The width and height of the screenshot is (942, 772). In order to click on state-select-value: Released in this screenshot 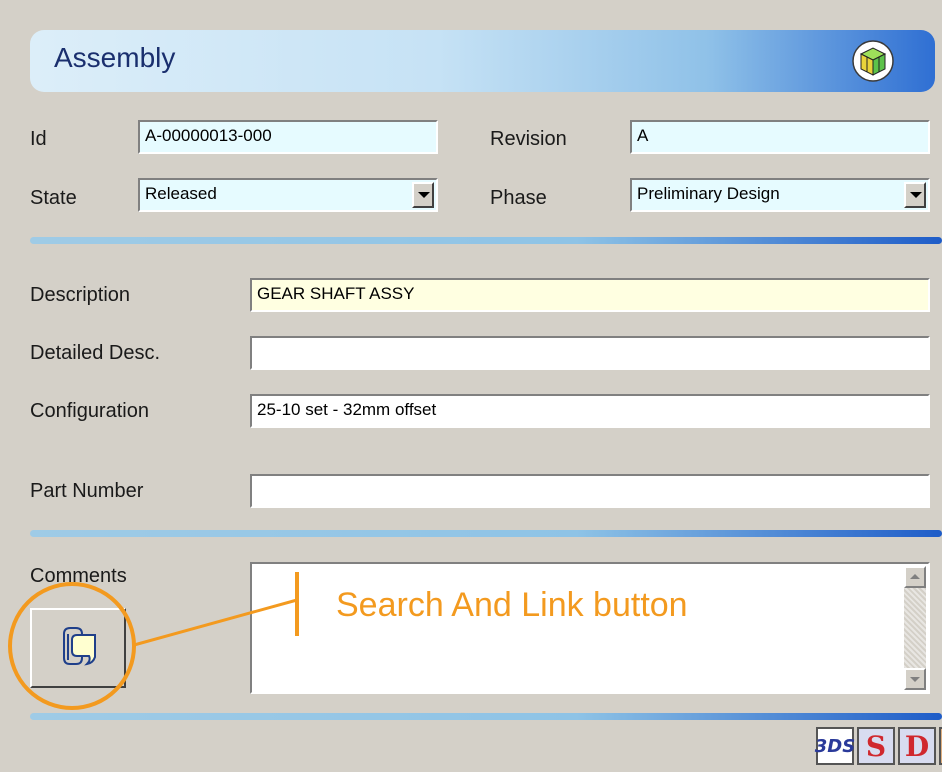, I will do `click(181, 193)`.